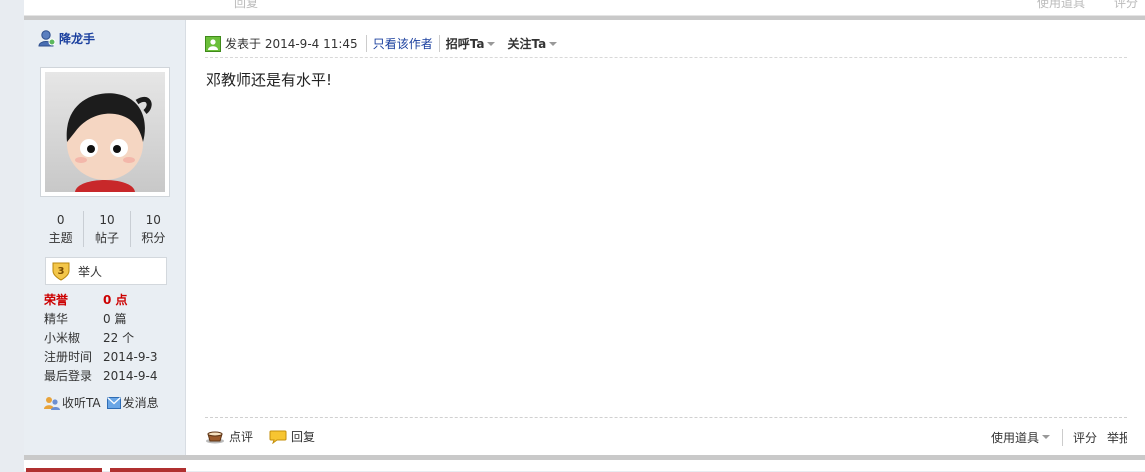 The image size is (1145, 472). Describe the element at coordinates (81, 403) in the screenshot. I see `follow-ta-label: 收听TA` at that location.